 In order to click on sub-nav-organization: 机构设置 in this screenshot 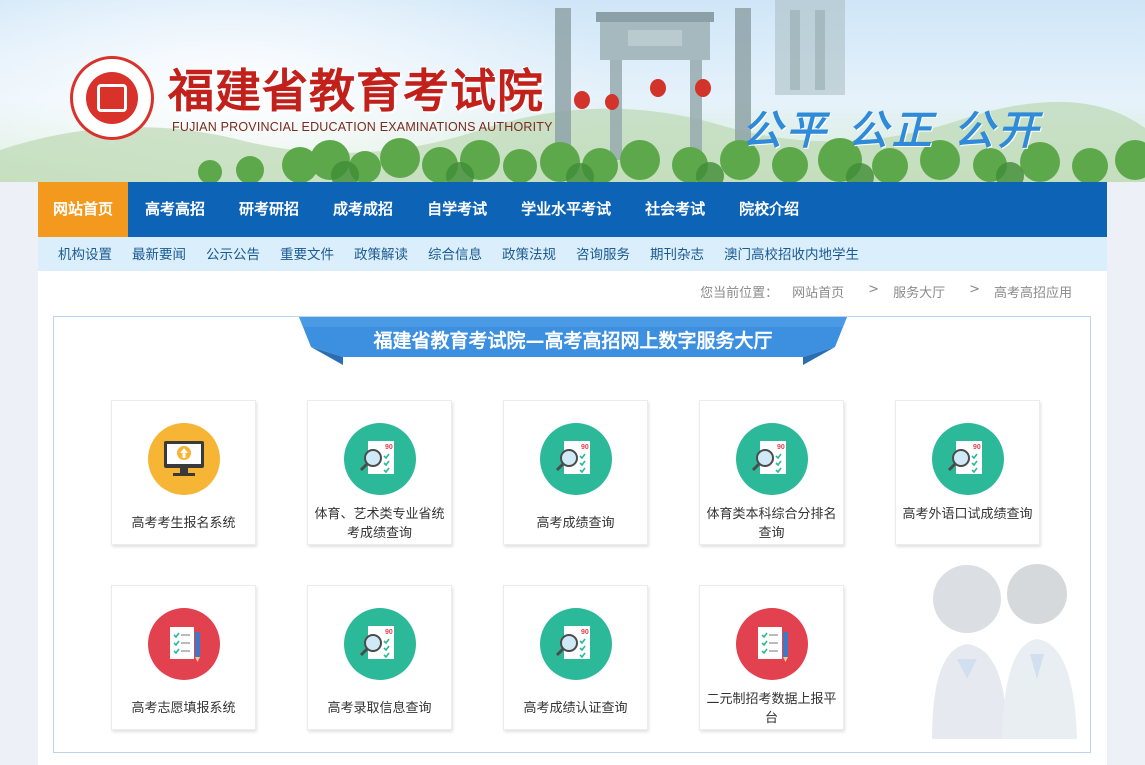, I will do `click(85, 254)`.